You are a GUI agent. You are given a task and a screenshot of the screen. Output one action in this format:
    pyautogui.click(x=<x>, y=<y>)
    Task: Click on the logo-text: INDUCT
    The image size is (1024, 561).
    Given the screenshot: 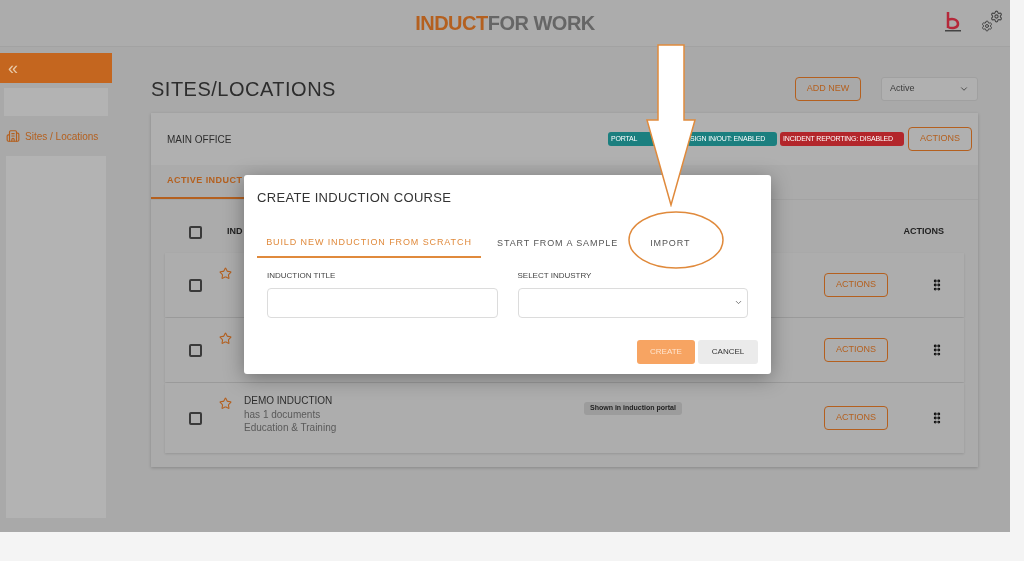 What is the action you would take?
    pyautogui.click(x=451, y=23)
    